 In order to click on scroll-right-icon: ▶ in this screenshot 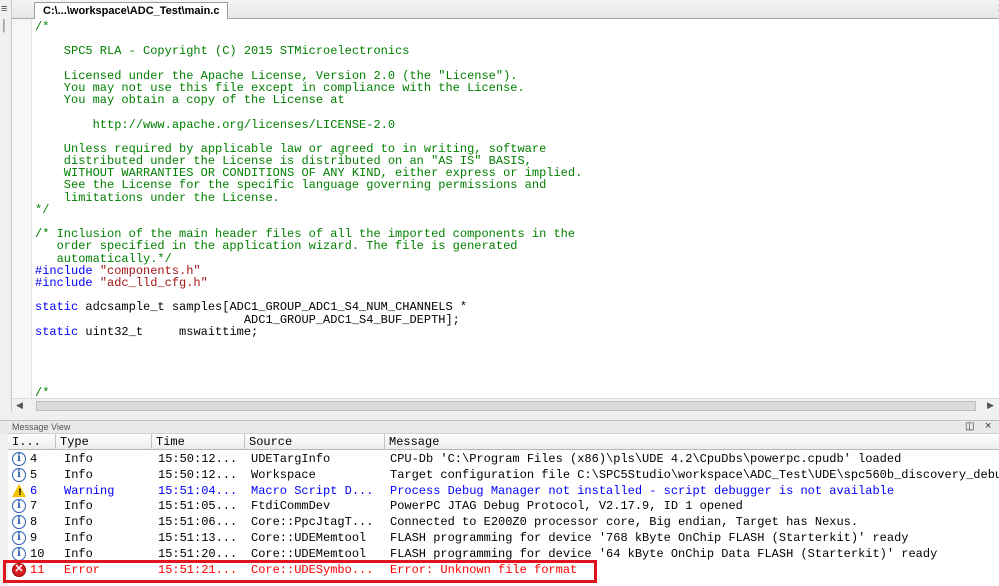, I will do `click(990, 405)`.